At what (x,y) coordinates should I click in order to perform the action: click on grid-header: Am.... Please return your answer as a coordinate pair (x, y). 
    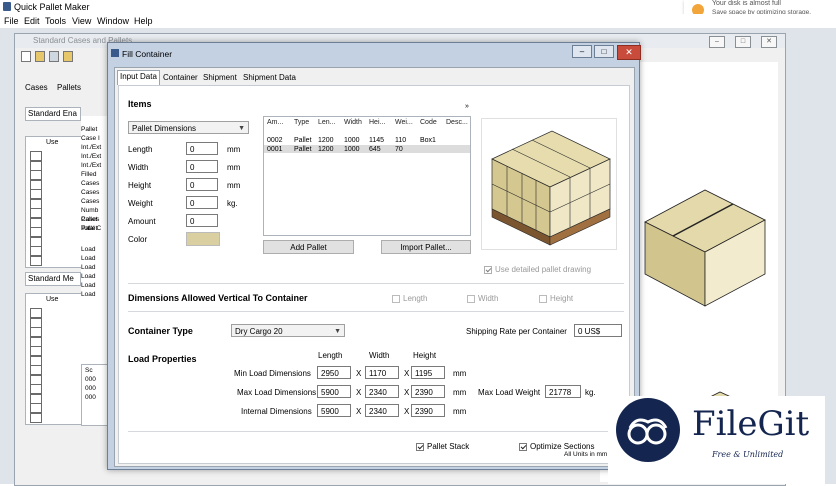
    Looking at the image, I should click on (275, 122).